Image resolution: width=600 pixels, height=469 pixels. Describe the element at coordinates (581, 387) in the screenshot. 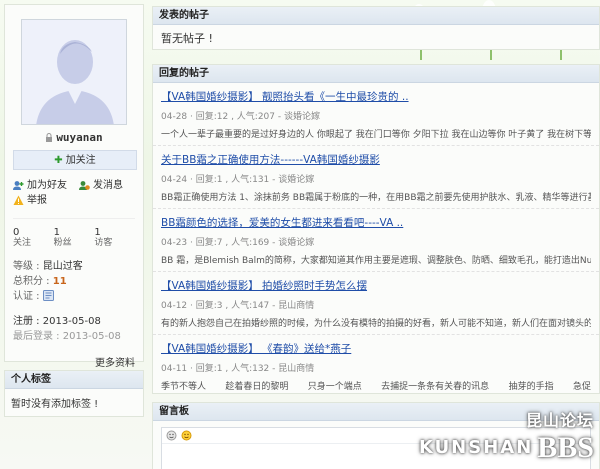

I see `excerpt-part: 急促` at that location.